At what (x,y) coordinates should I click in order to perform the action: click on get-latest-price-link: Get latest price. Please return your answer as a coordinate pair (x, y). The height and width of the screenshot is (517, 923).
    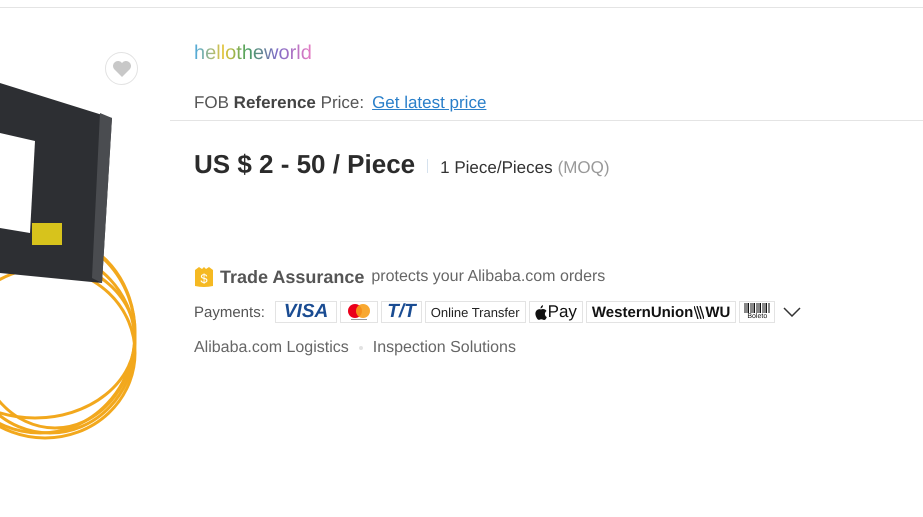
    Looking at the image, I should click on (429, 103).